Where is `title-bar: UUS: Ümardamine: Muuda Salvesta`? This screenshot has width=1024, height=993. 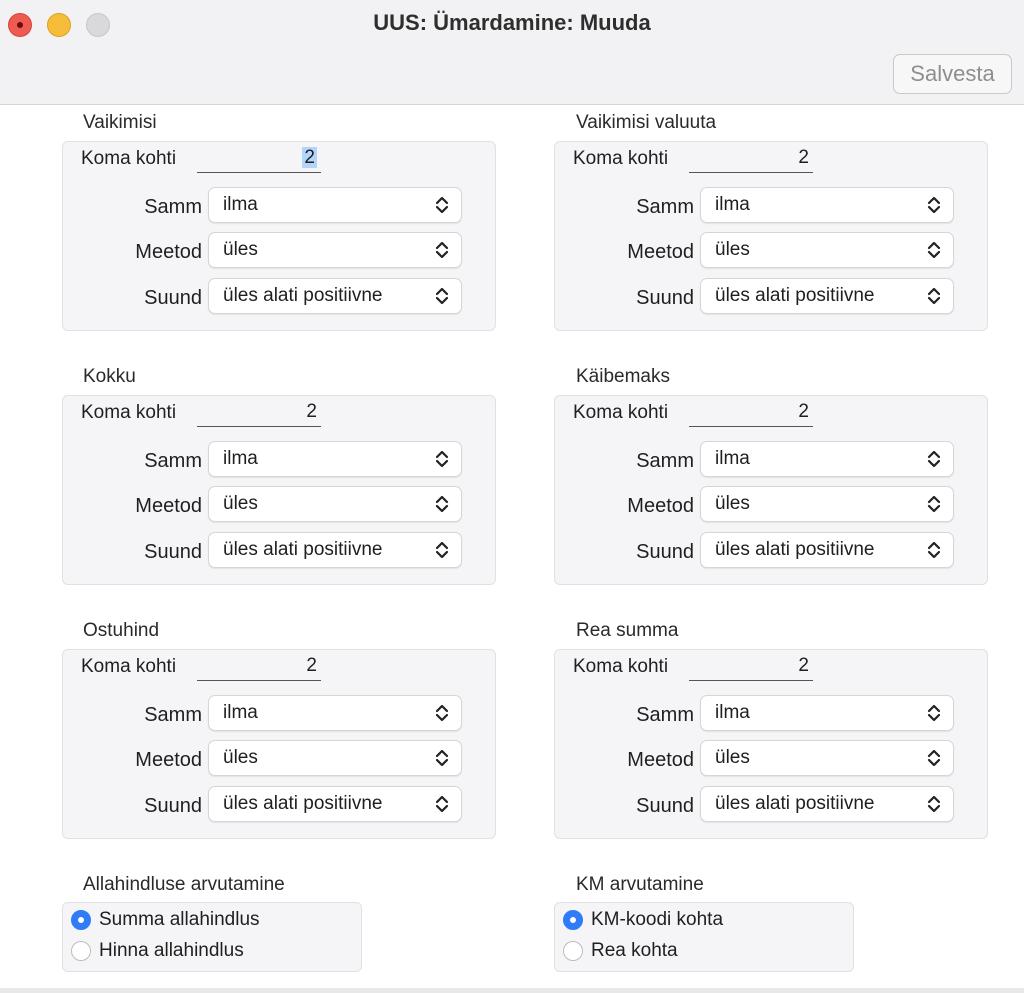 title-bar: UUS: Ümardamine: Muuda Salvesta is located at coordinates (512, 52).